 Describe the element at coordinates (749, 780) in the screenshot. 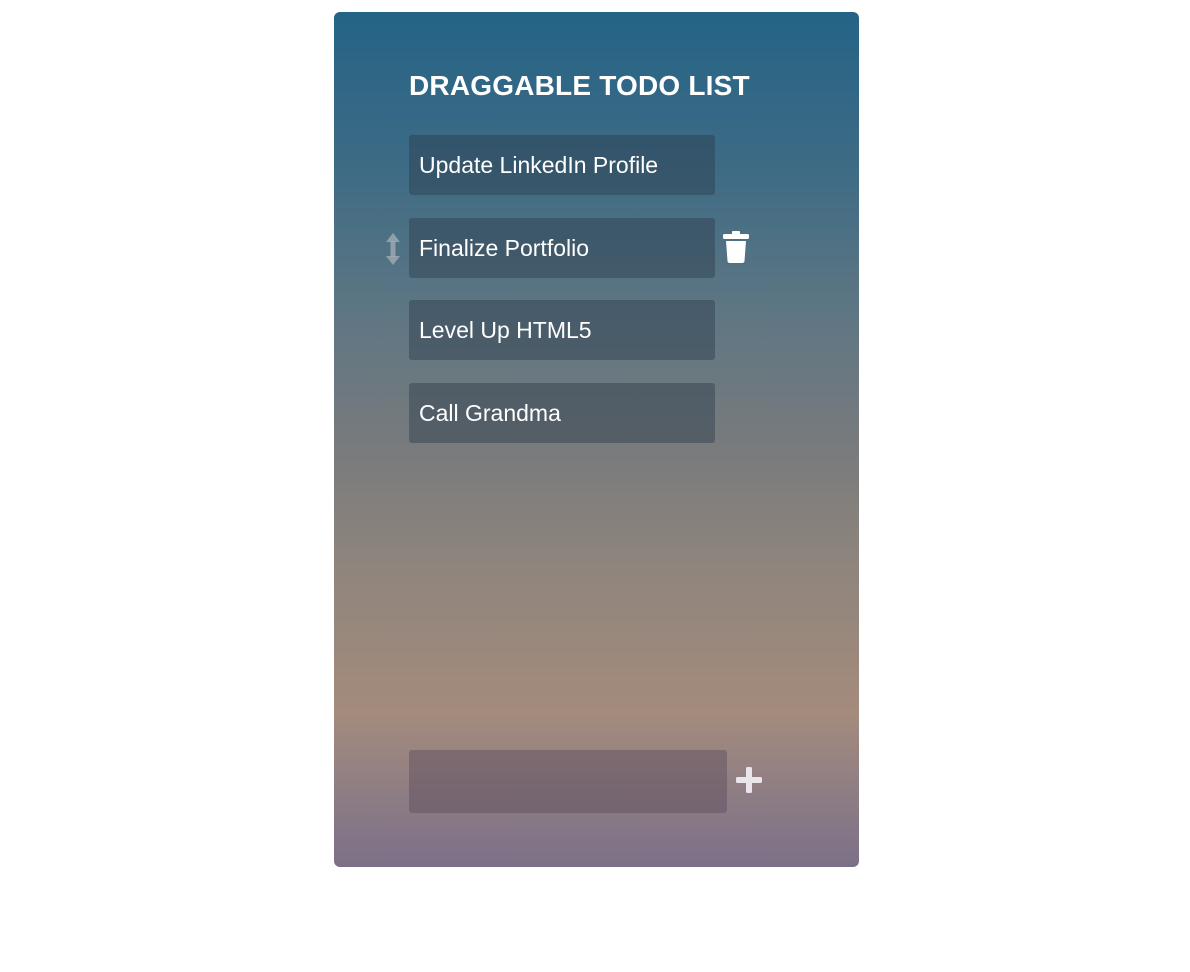

I see `plus-icon` at that location.